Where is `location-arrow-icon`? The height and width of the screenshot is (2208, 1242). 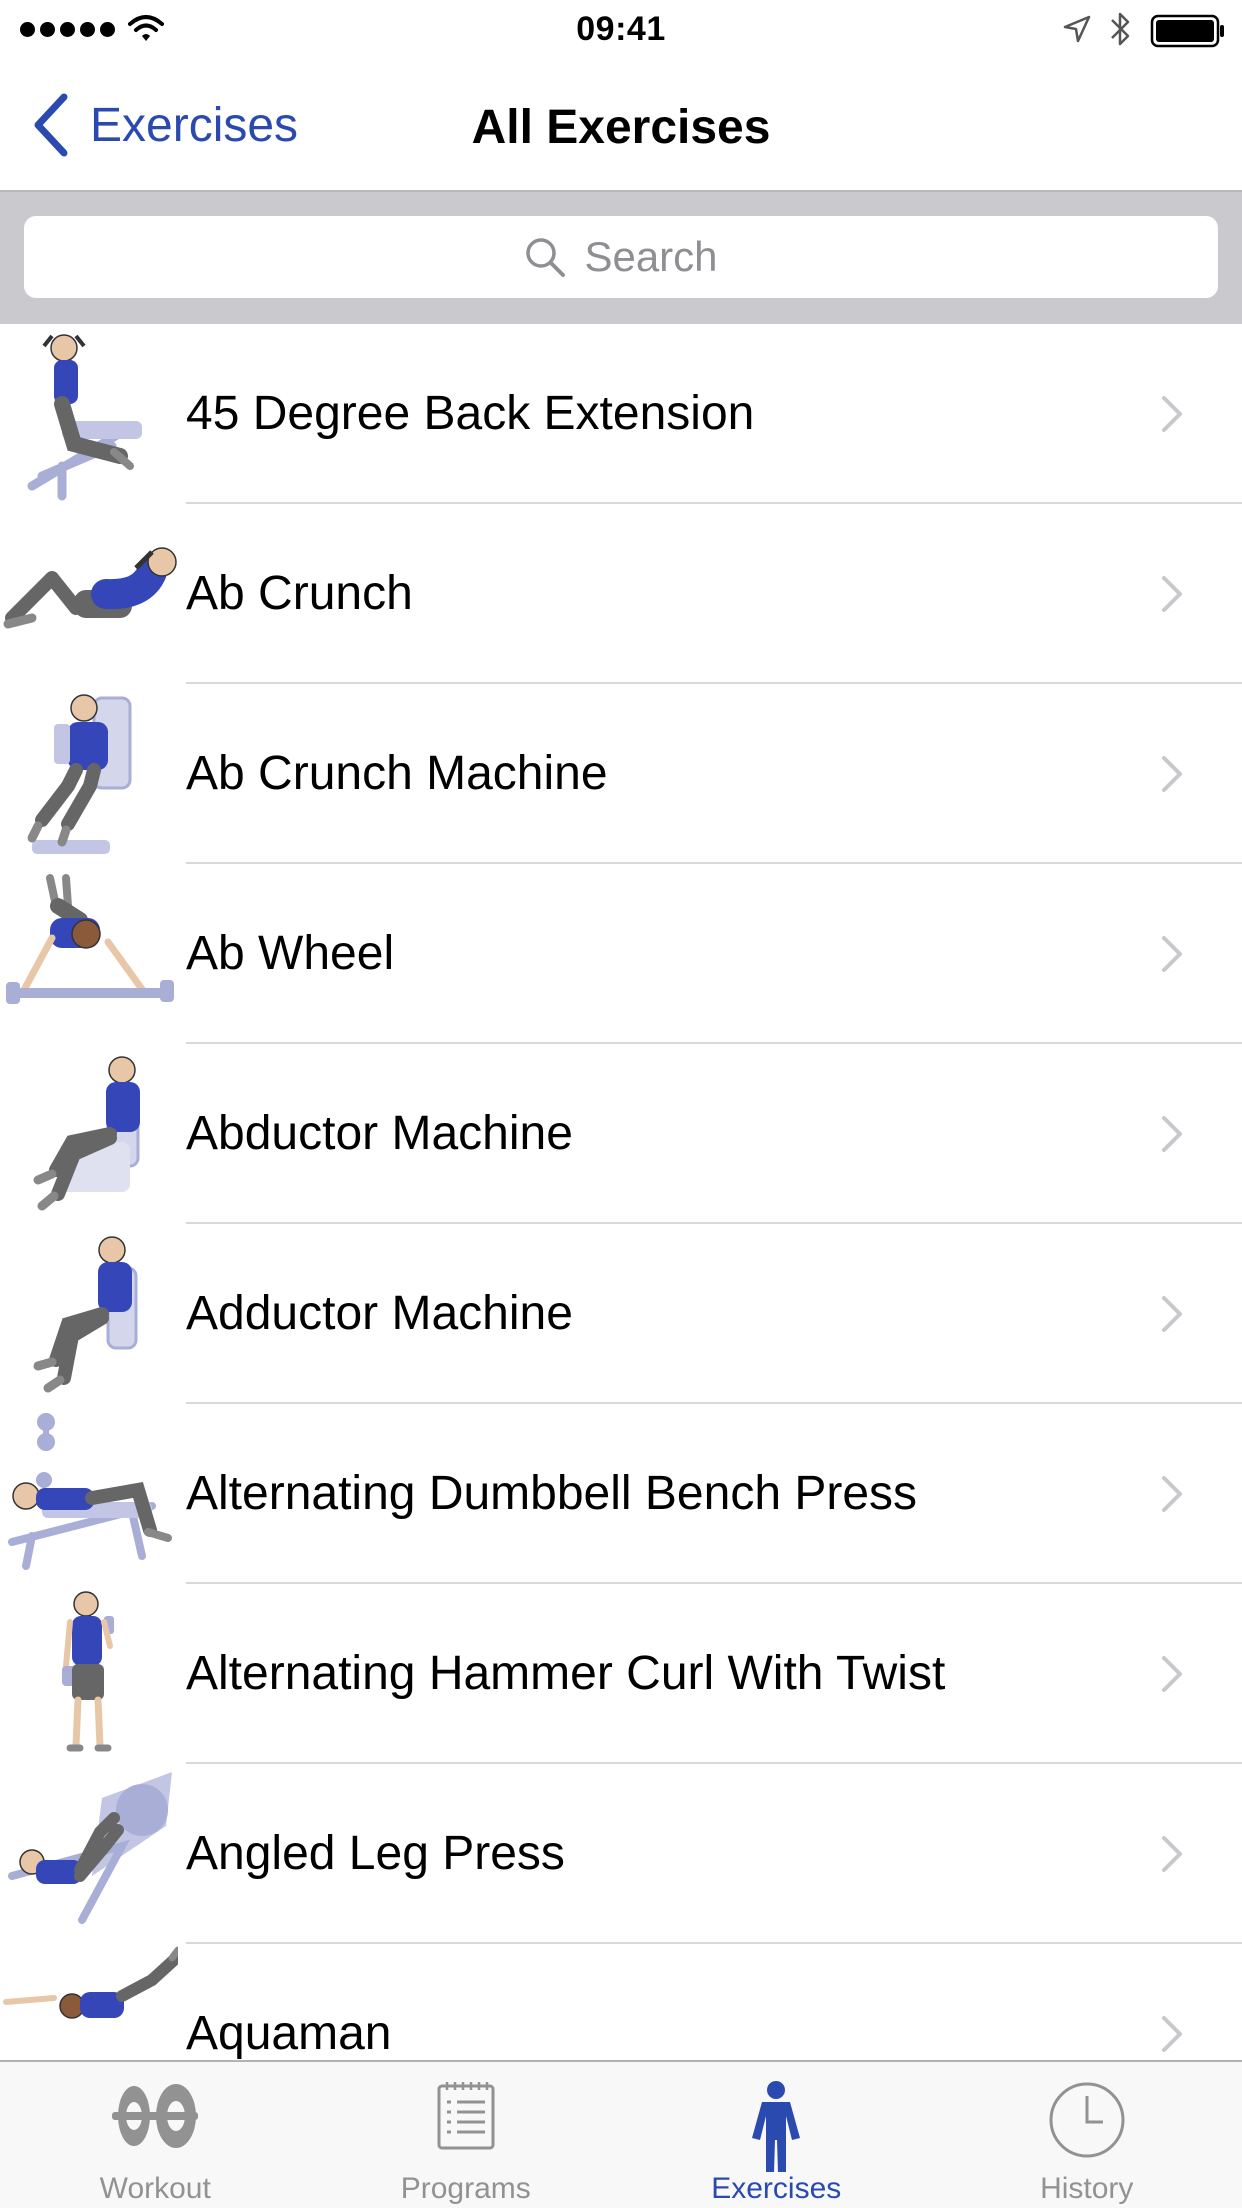
location-arrow-icon is located at coordinates (1077, 29).